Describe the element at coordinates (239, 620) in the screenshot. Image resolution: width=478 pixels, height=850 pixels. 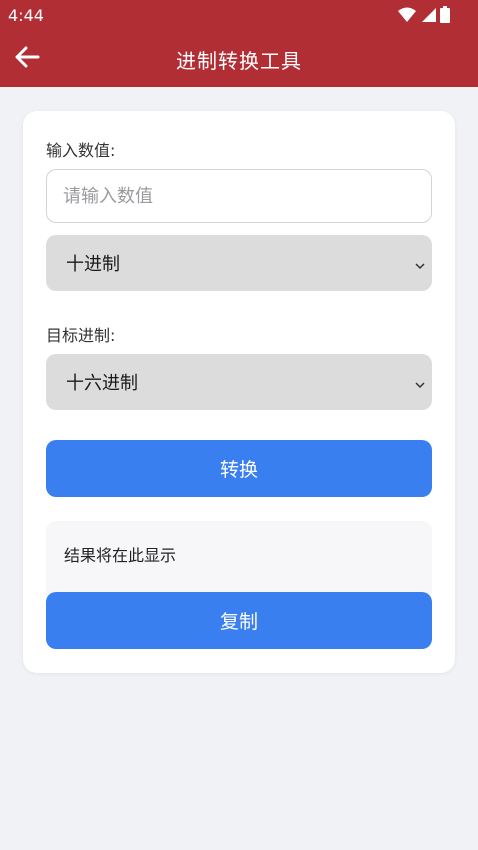
I see `copy-button: 复制` at that location.